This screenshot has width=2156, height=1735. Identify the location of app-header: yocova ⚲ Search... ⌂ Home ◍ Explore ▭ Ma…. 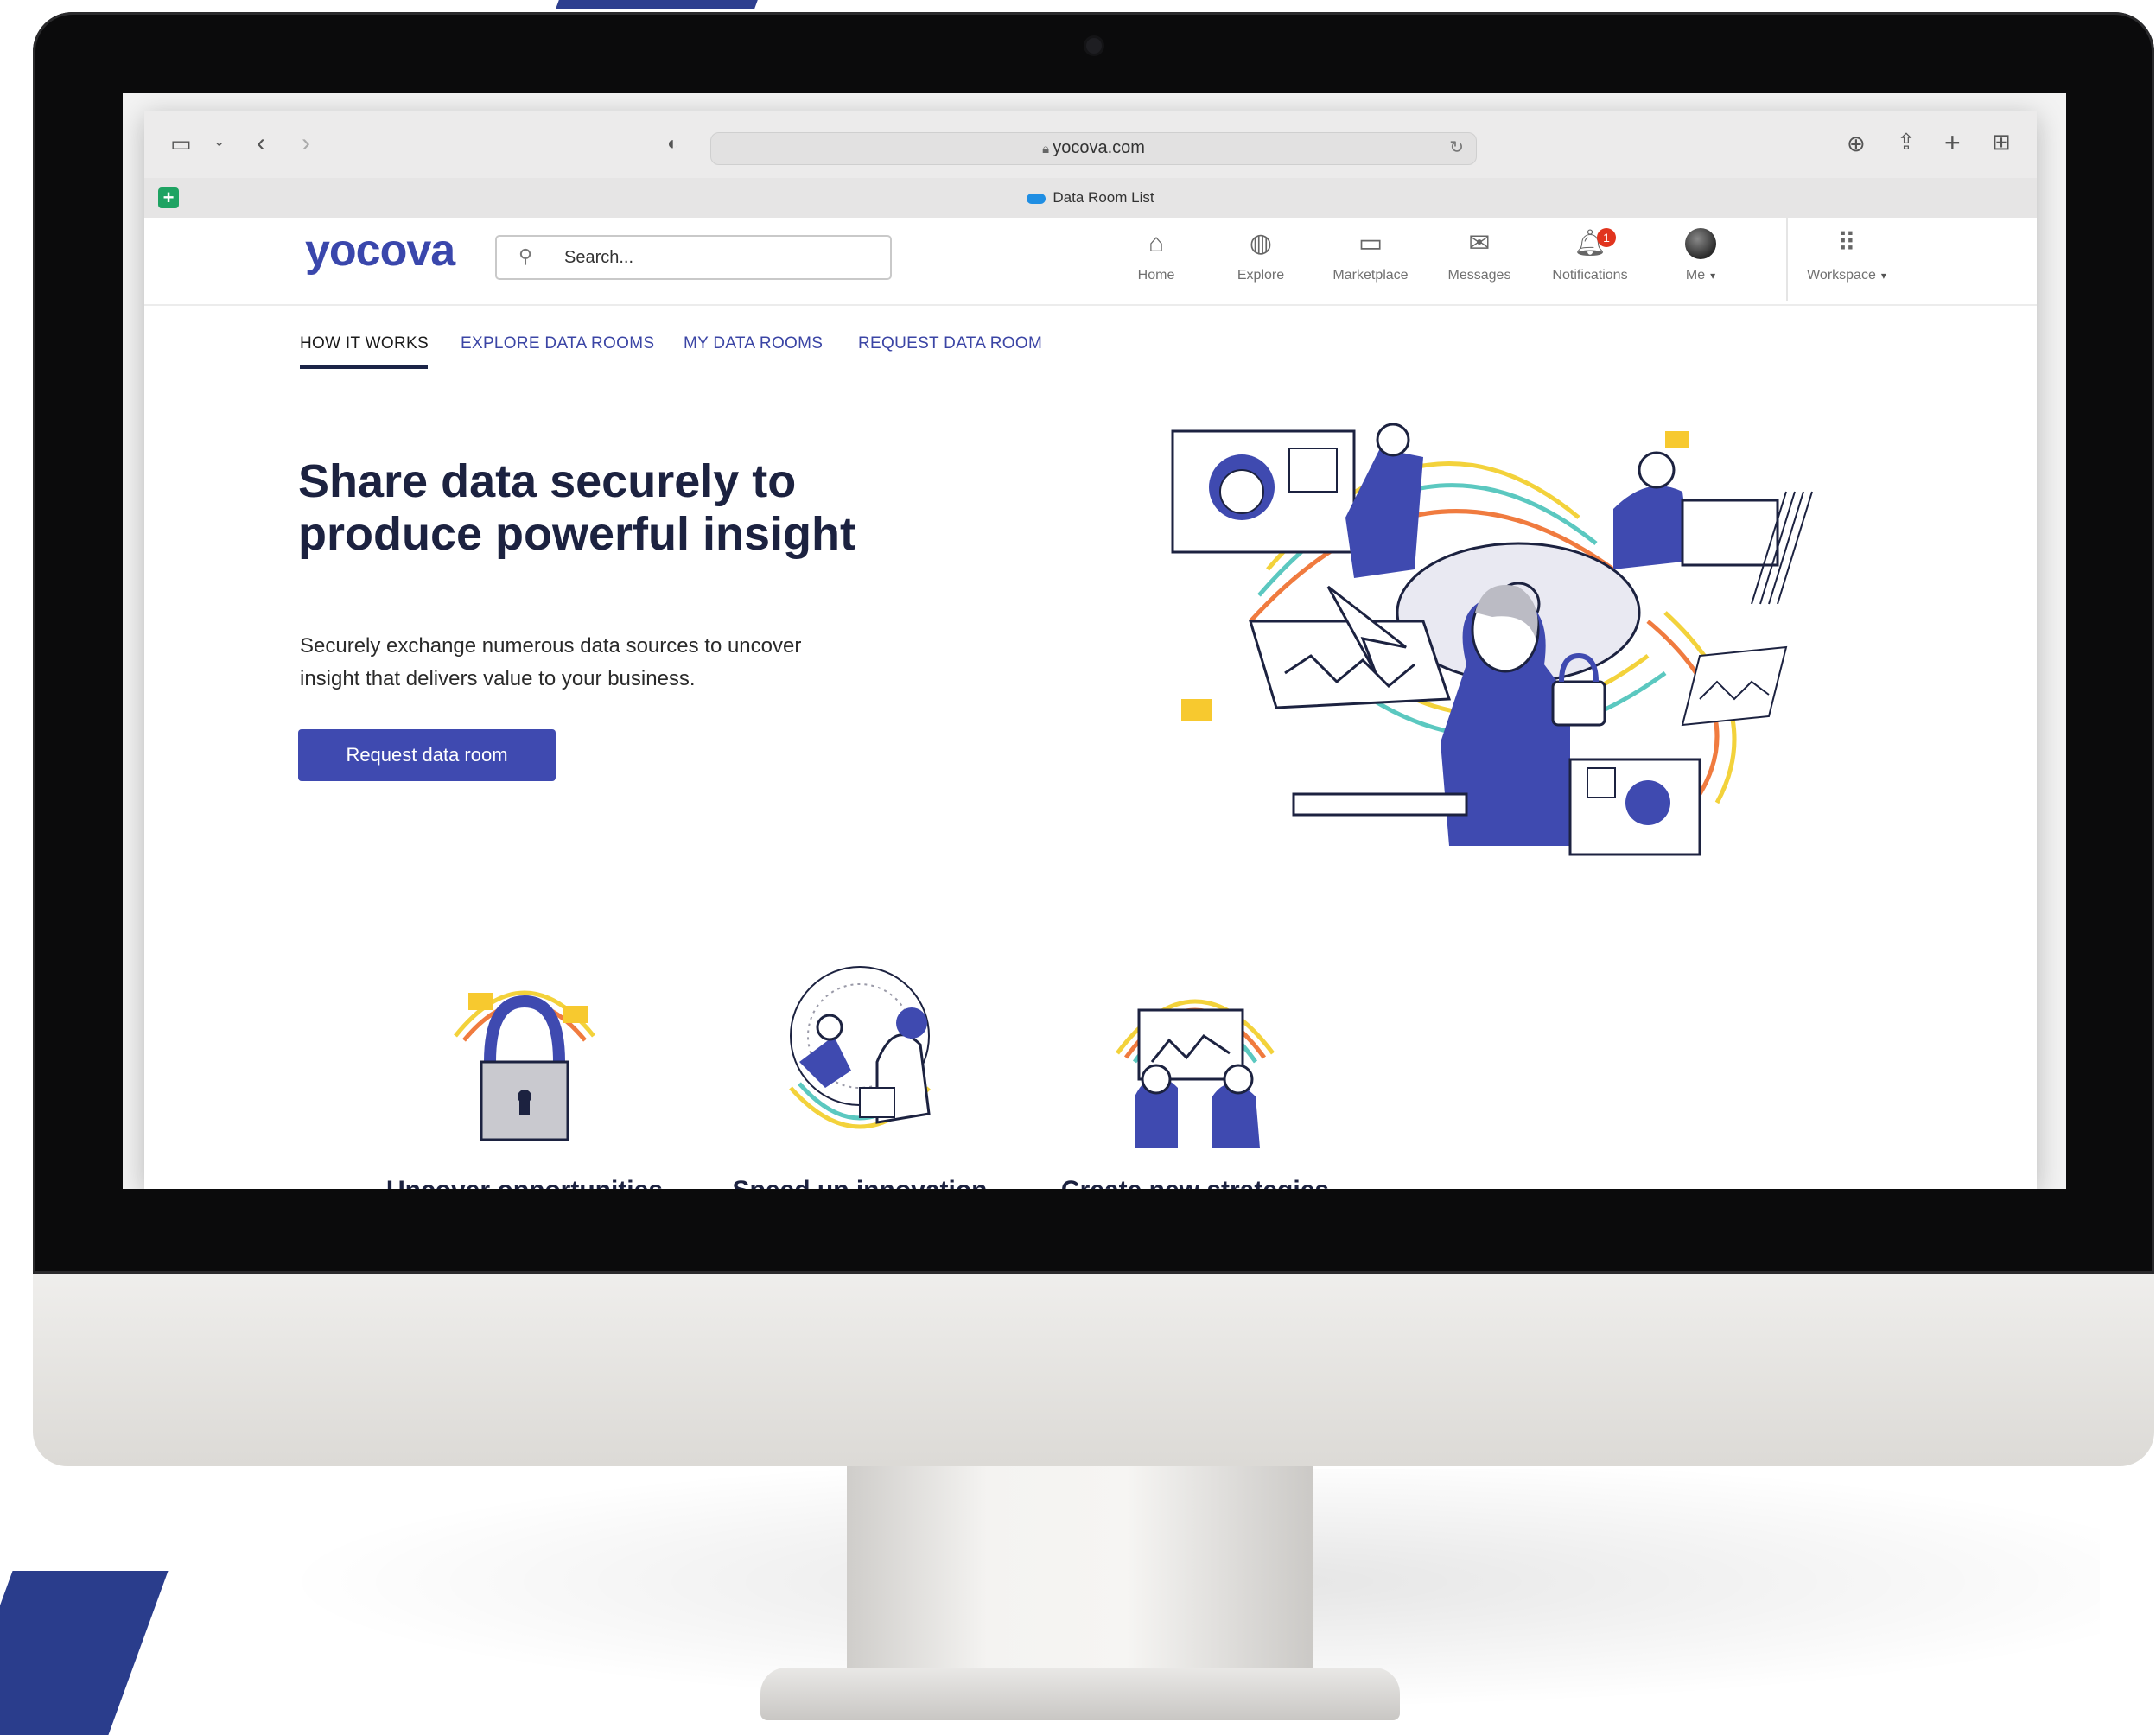
(1090, 262).